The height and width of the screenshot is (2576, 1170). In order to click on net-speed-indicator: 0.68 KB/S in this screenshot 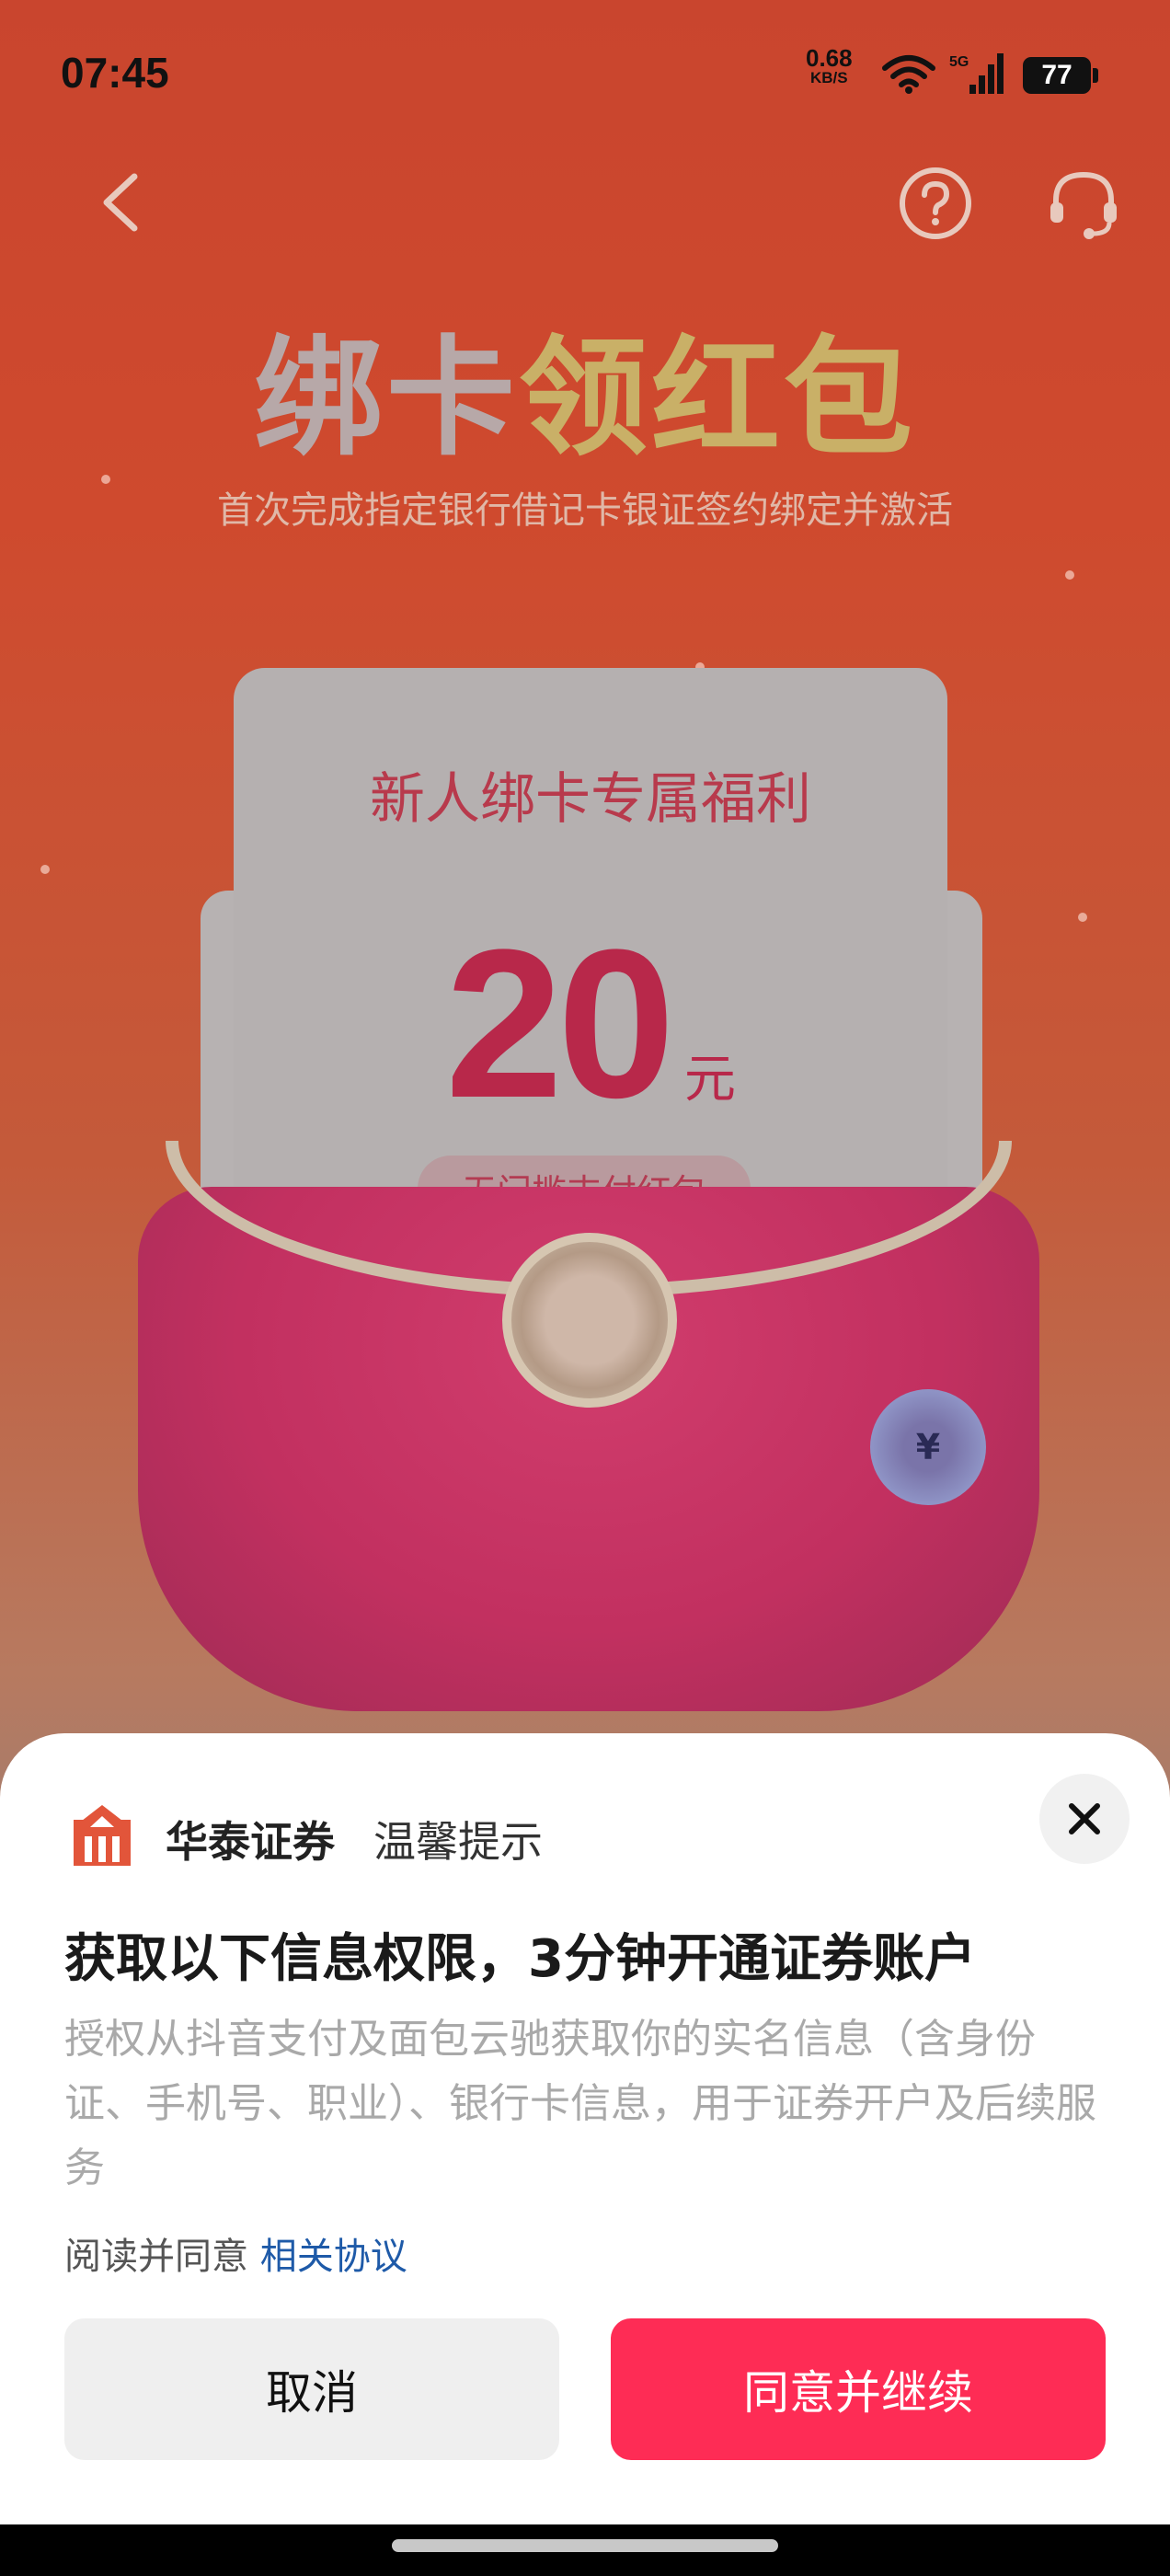, I will do `click(829, 67)`.